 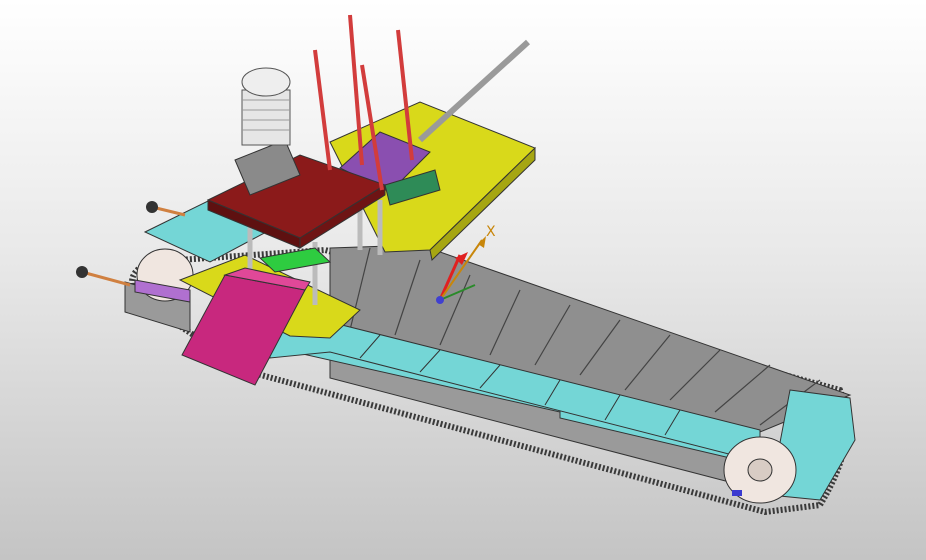 I want to click on adjust-knob-lower, so click(x=82, y=272).